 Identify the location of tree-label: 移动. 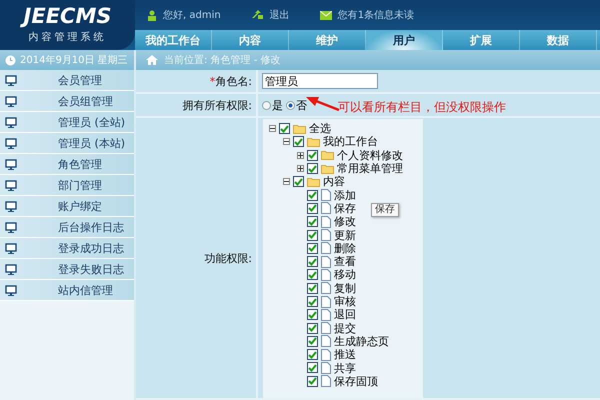
(345, 274).